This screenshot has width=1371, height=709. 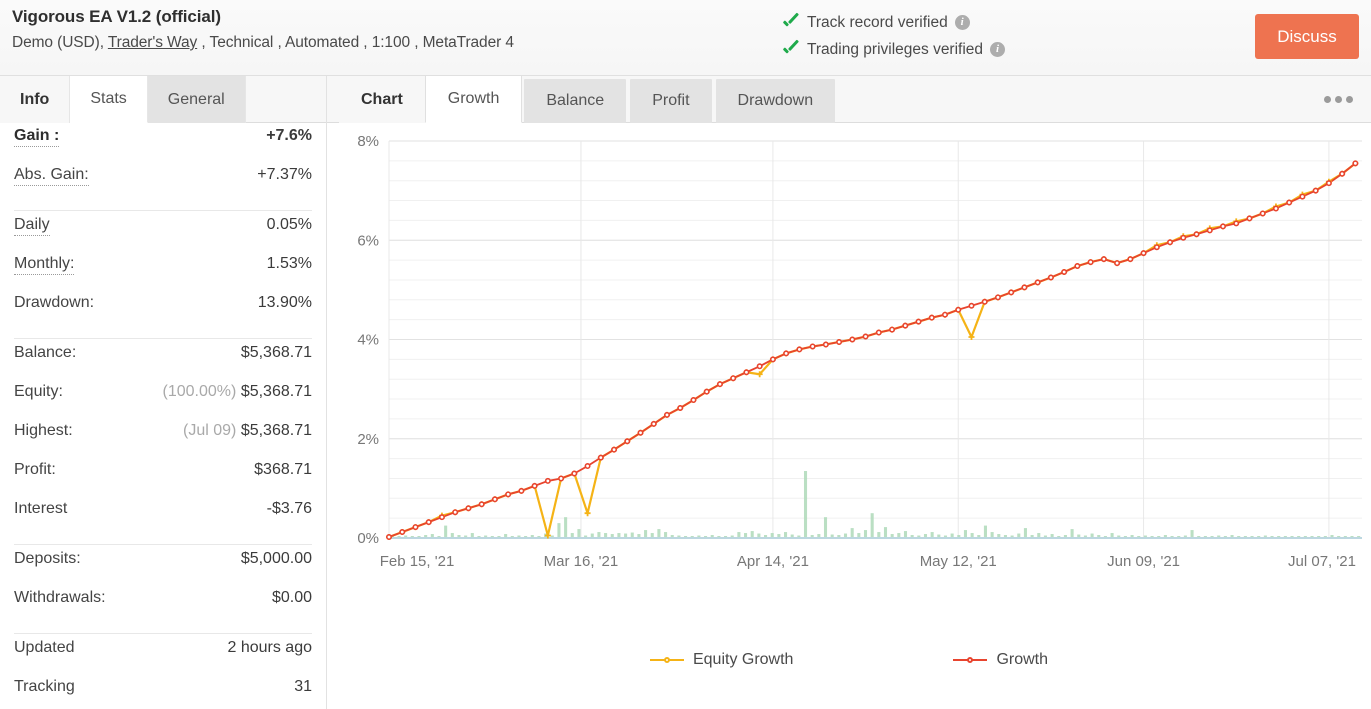 I want to click on svg-text: Jul 07, '21, so click(x=1322, y=561).